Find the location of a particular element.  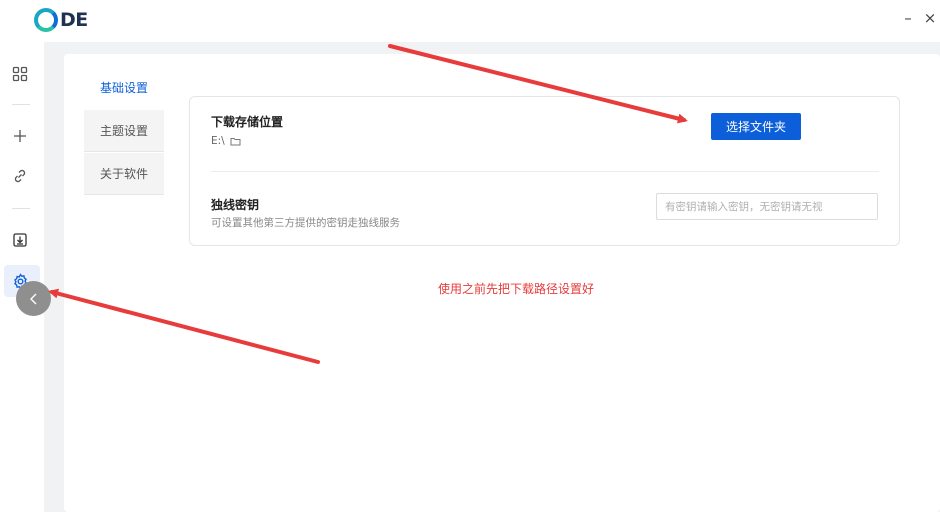

annotation-note: 使用之前先把下载路径设置好 is located at coordinates (516, 289).